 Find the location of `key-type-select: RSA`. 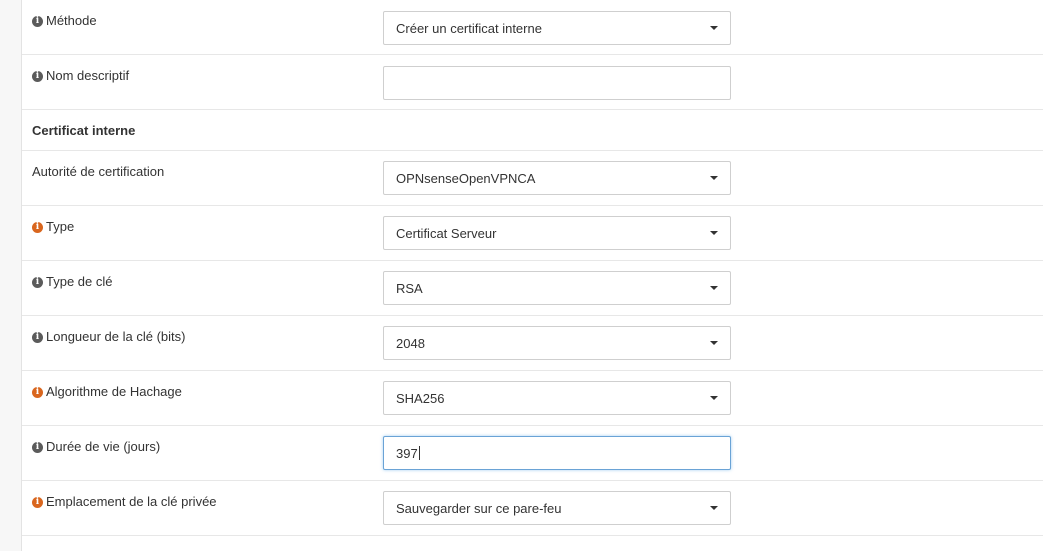

key-type-select: RSA is located at coordinates (557, 288).